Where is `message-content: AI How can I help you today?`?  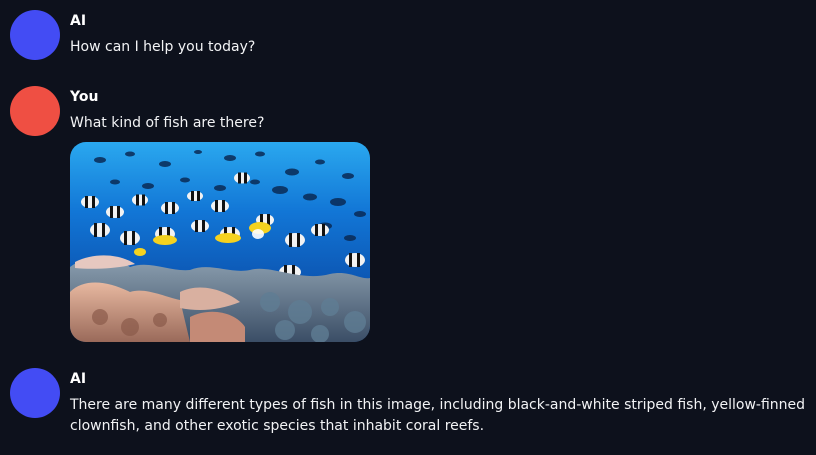
message-content: AI How can I help you today? is located at coordinates (162, 34).